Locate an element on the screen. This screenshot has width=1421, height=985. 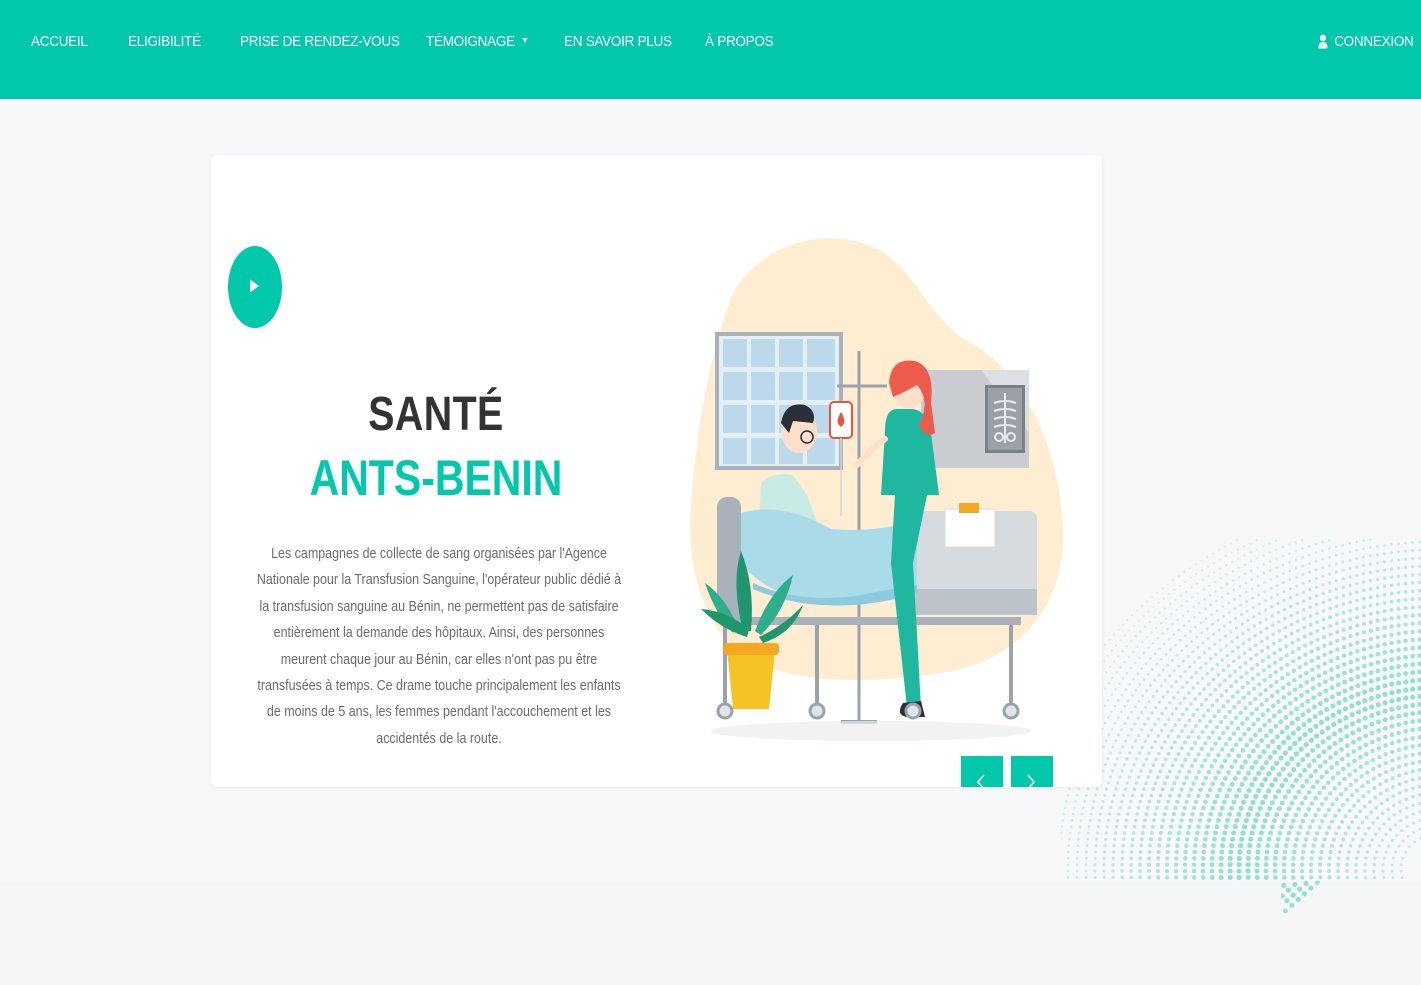
carousel-next-button is located at coordinates (1032, 771).